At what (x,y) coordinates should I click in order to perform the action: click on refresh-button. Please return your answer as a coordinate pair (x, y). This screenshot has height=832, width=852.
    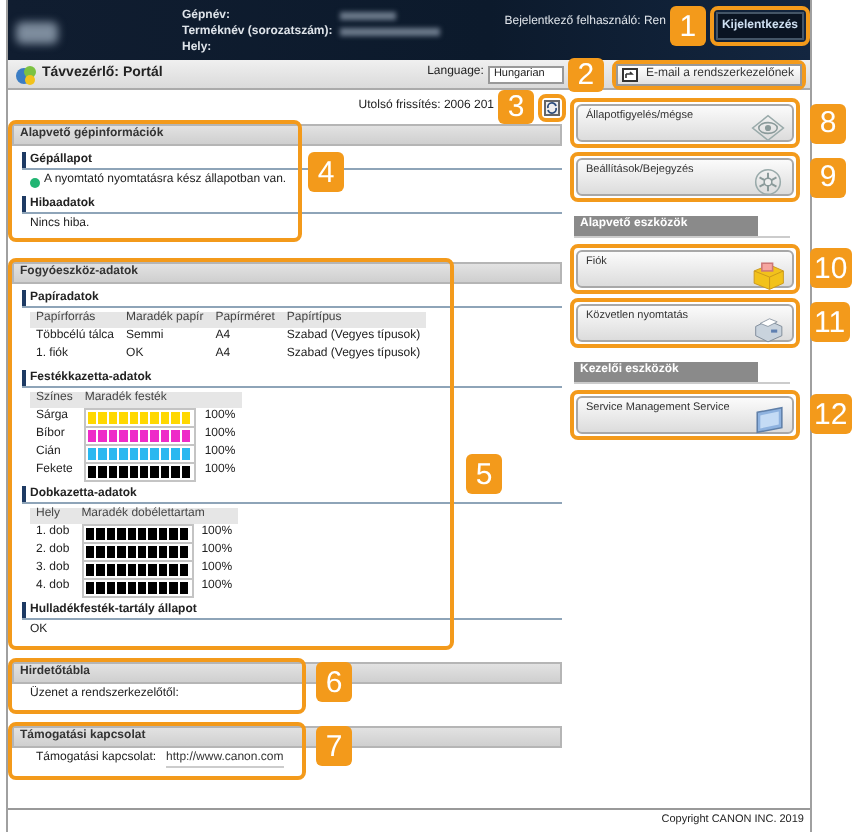
    Looking at the image, I should click on (552, 107).